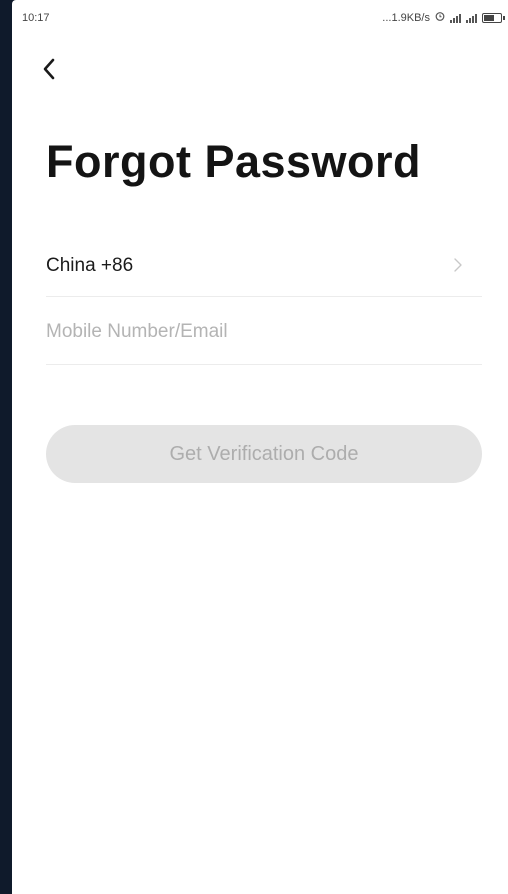  I want to click on alarm-icon, so click(440, 17).